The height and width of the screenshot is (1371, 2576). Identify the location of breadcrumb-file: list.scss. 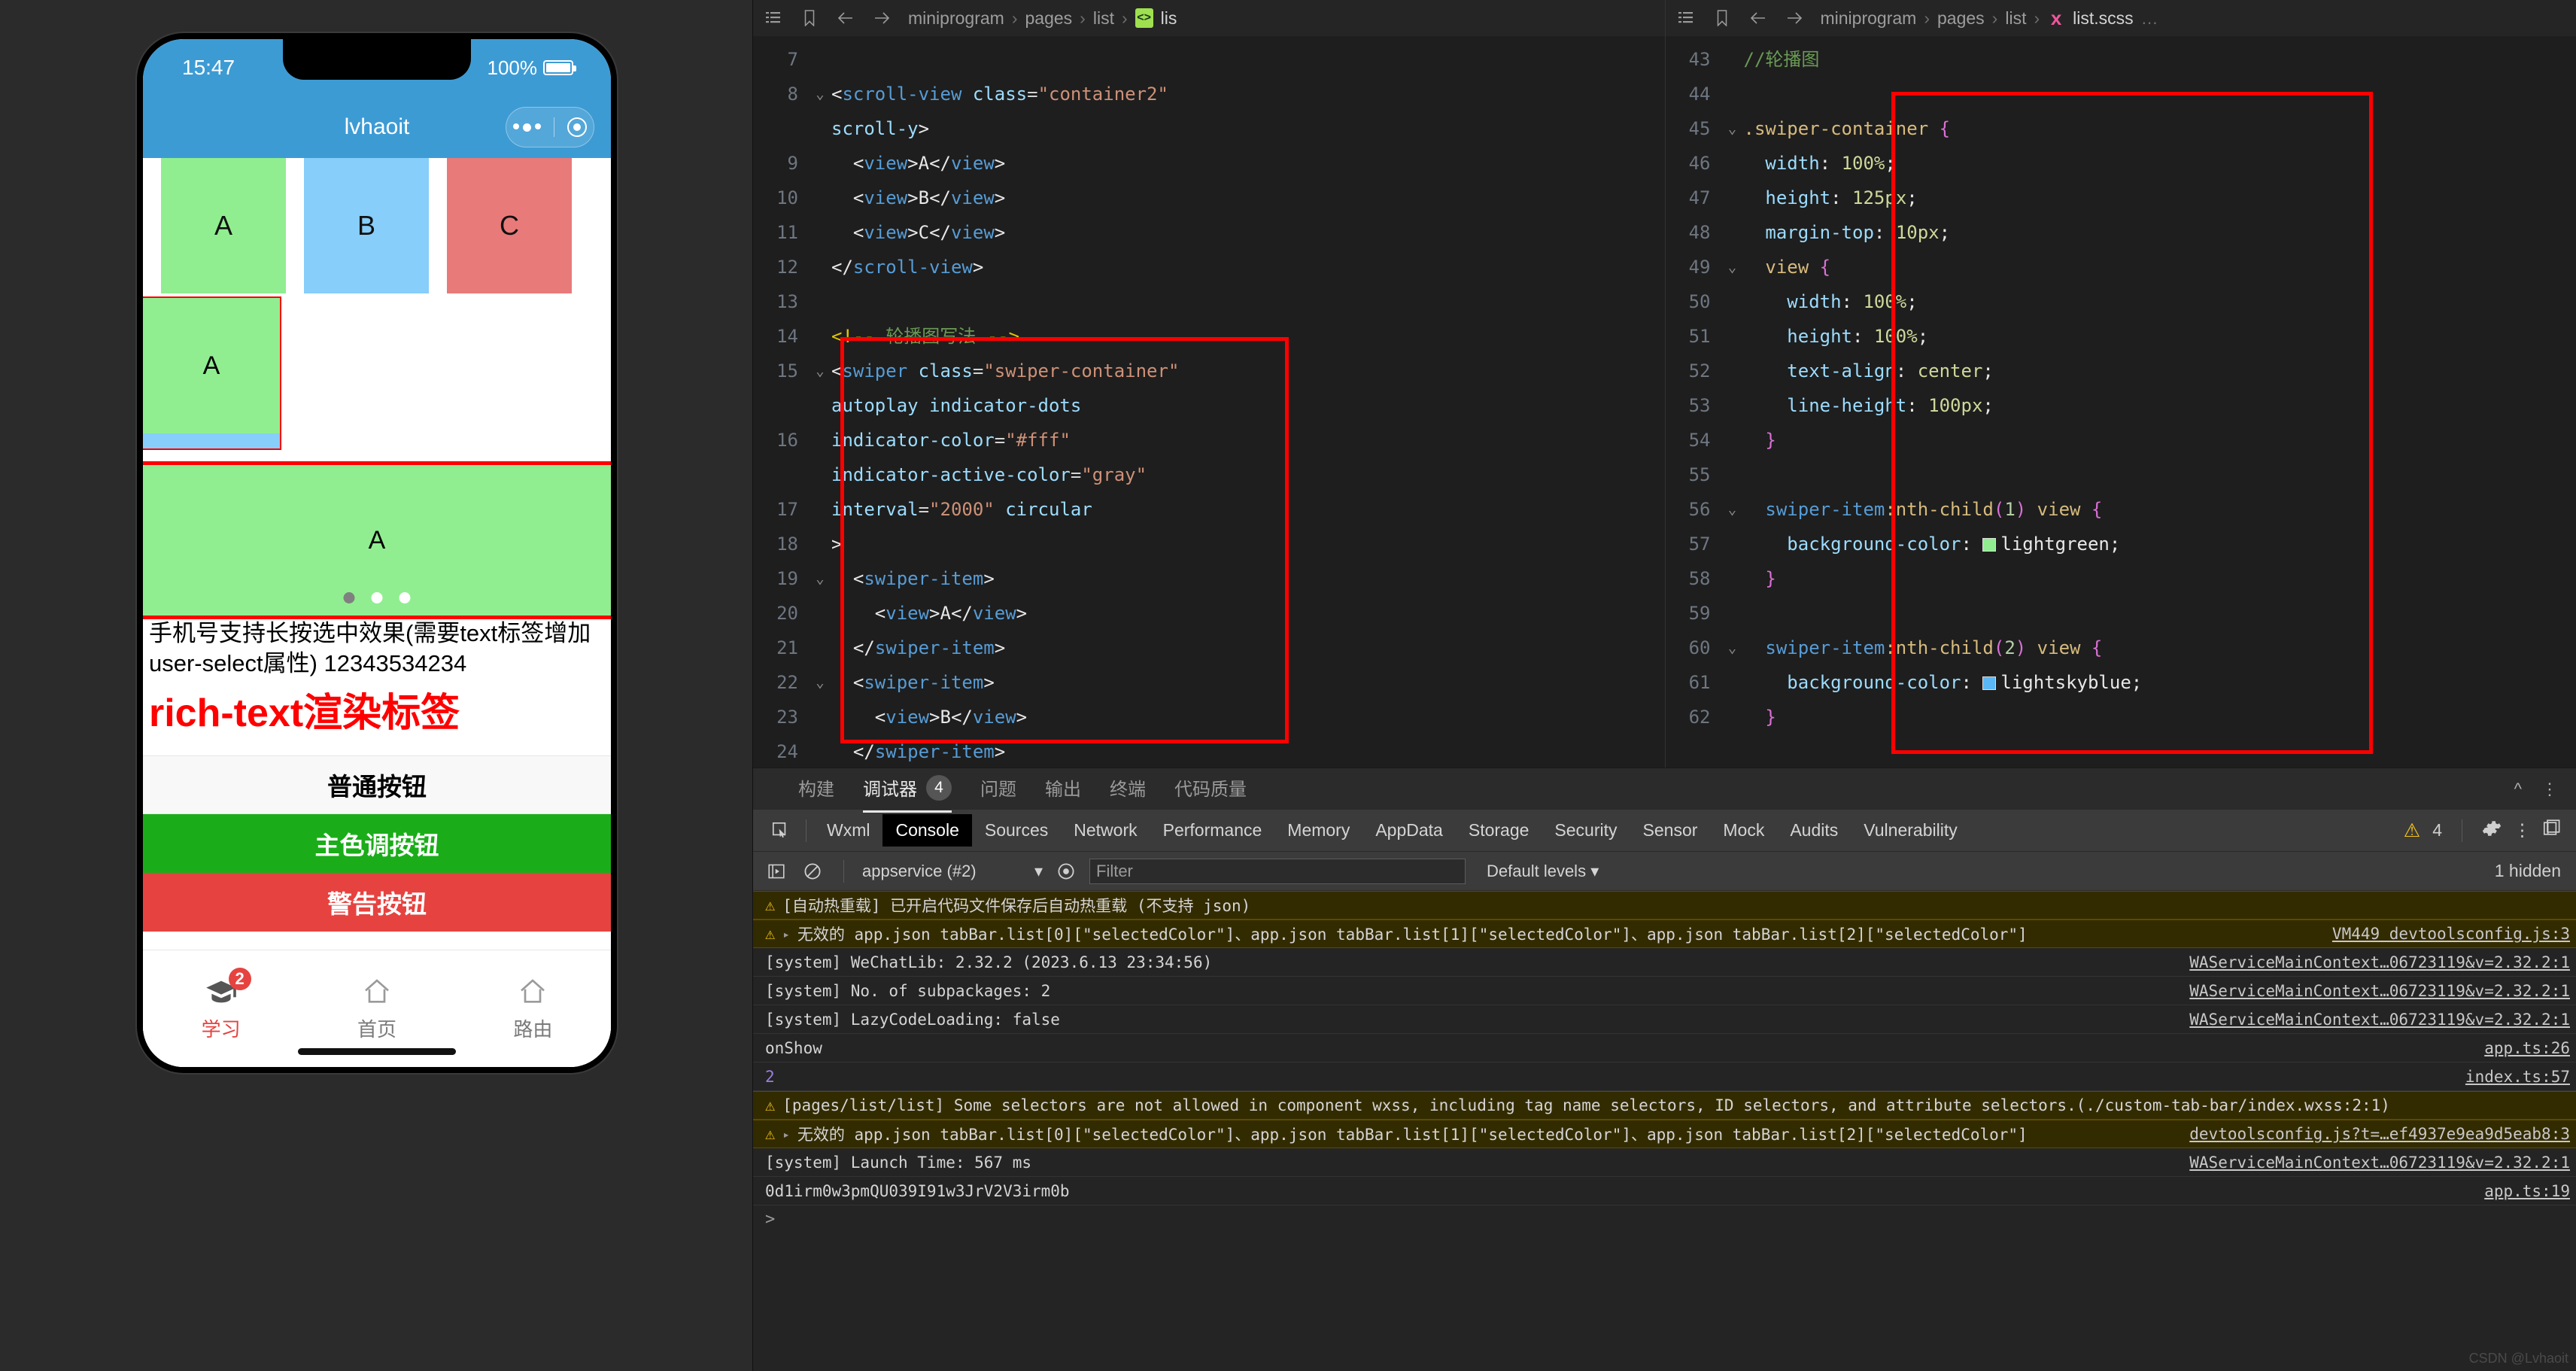
(2103, 18).